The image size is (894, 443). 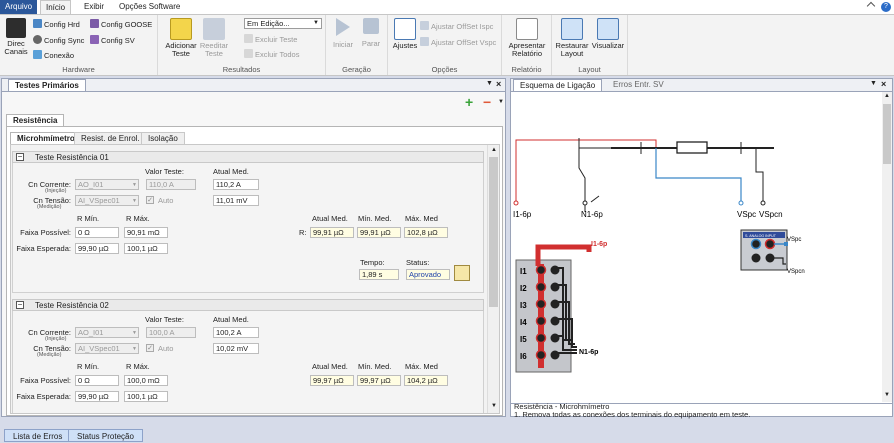 I want to click on svg-text: I1, so click(x=523, y=271).